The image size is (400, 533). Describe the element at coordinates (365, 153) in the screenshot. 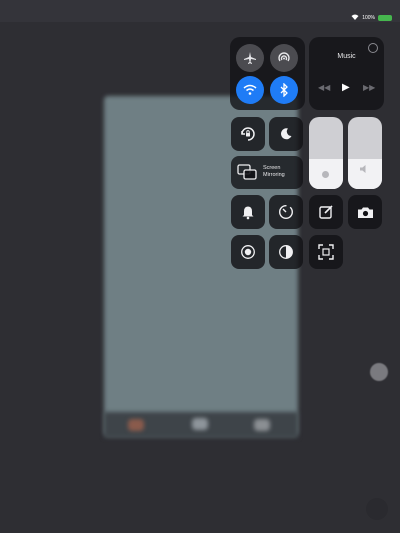

I see `volume-slider` at that location.